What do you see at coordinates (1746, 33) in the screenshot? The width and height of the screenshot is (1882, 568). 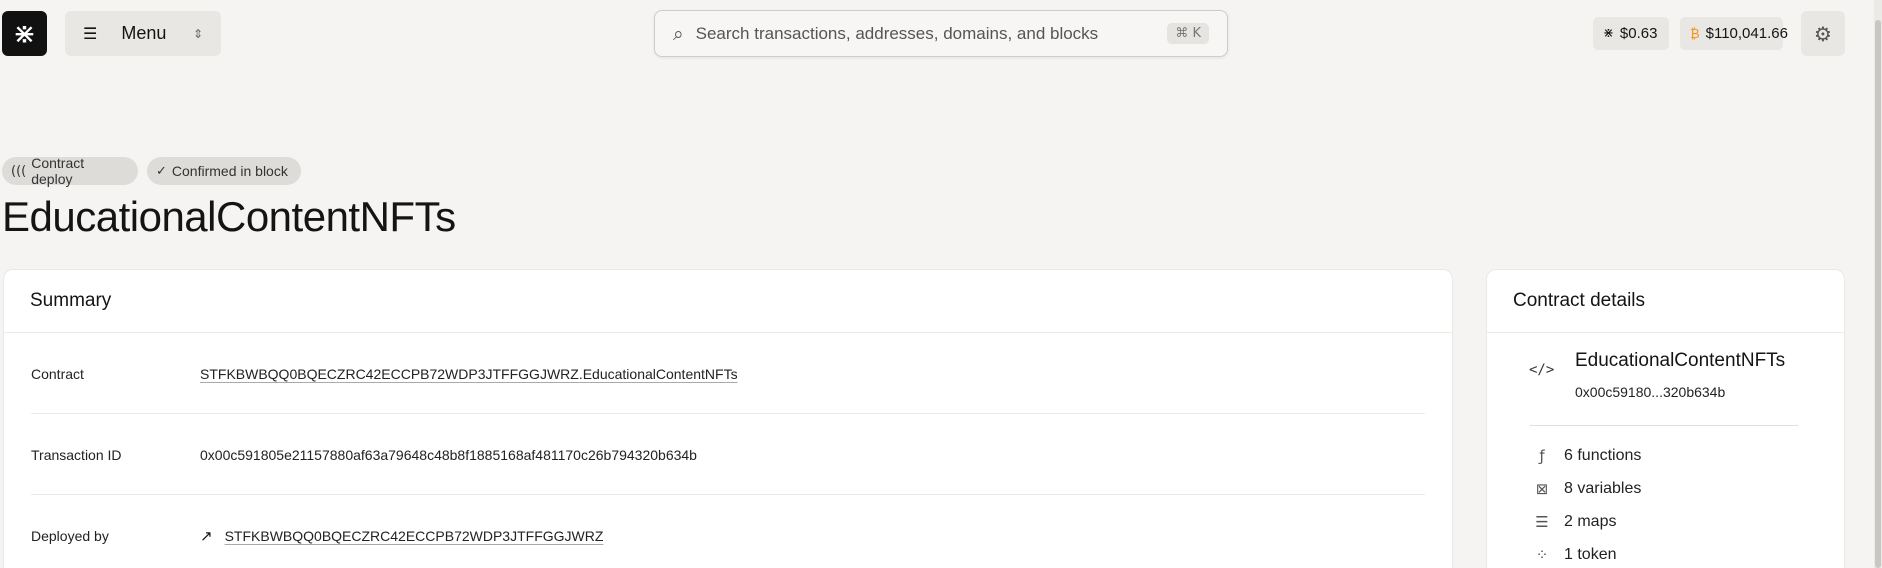 I see `btc-price: $110,041.66` at bounding box center [1746, 33].